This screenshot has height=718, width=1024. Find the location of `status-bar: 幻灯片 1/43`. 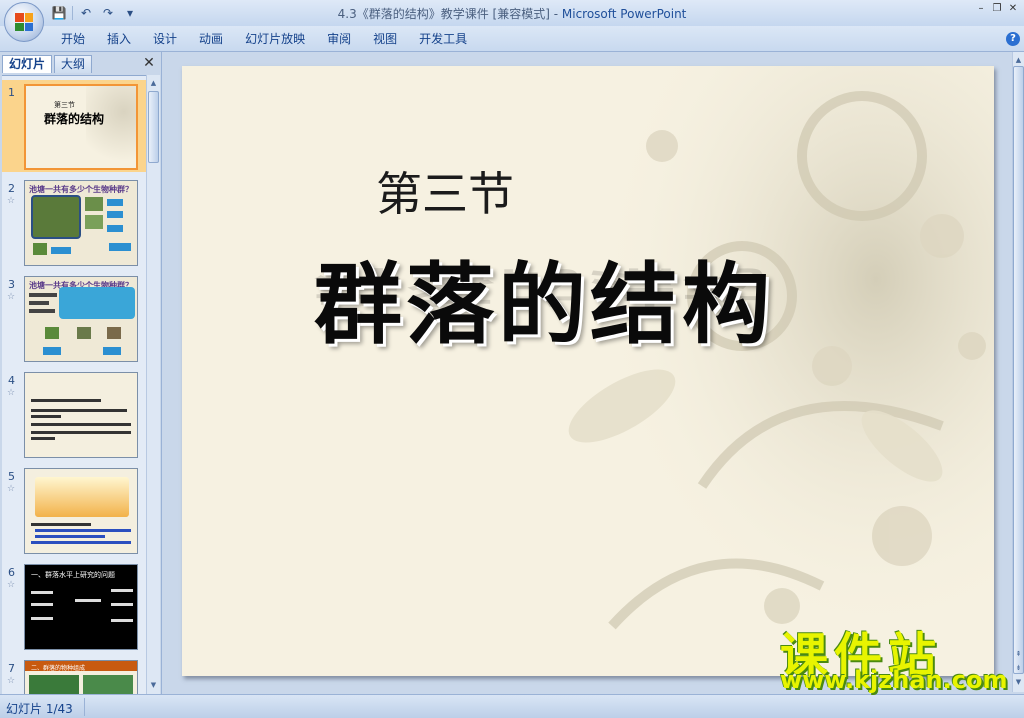

status-bar: 幻灯片 1/43 is located at coordinates (512, 706).